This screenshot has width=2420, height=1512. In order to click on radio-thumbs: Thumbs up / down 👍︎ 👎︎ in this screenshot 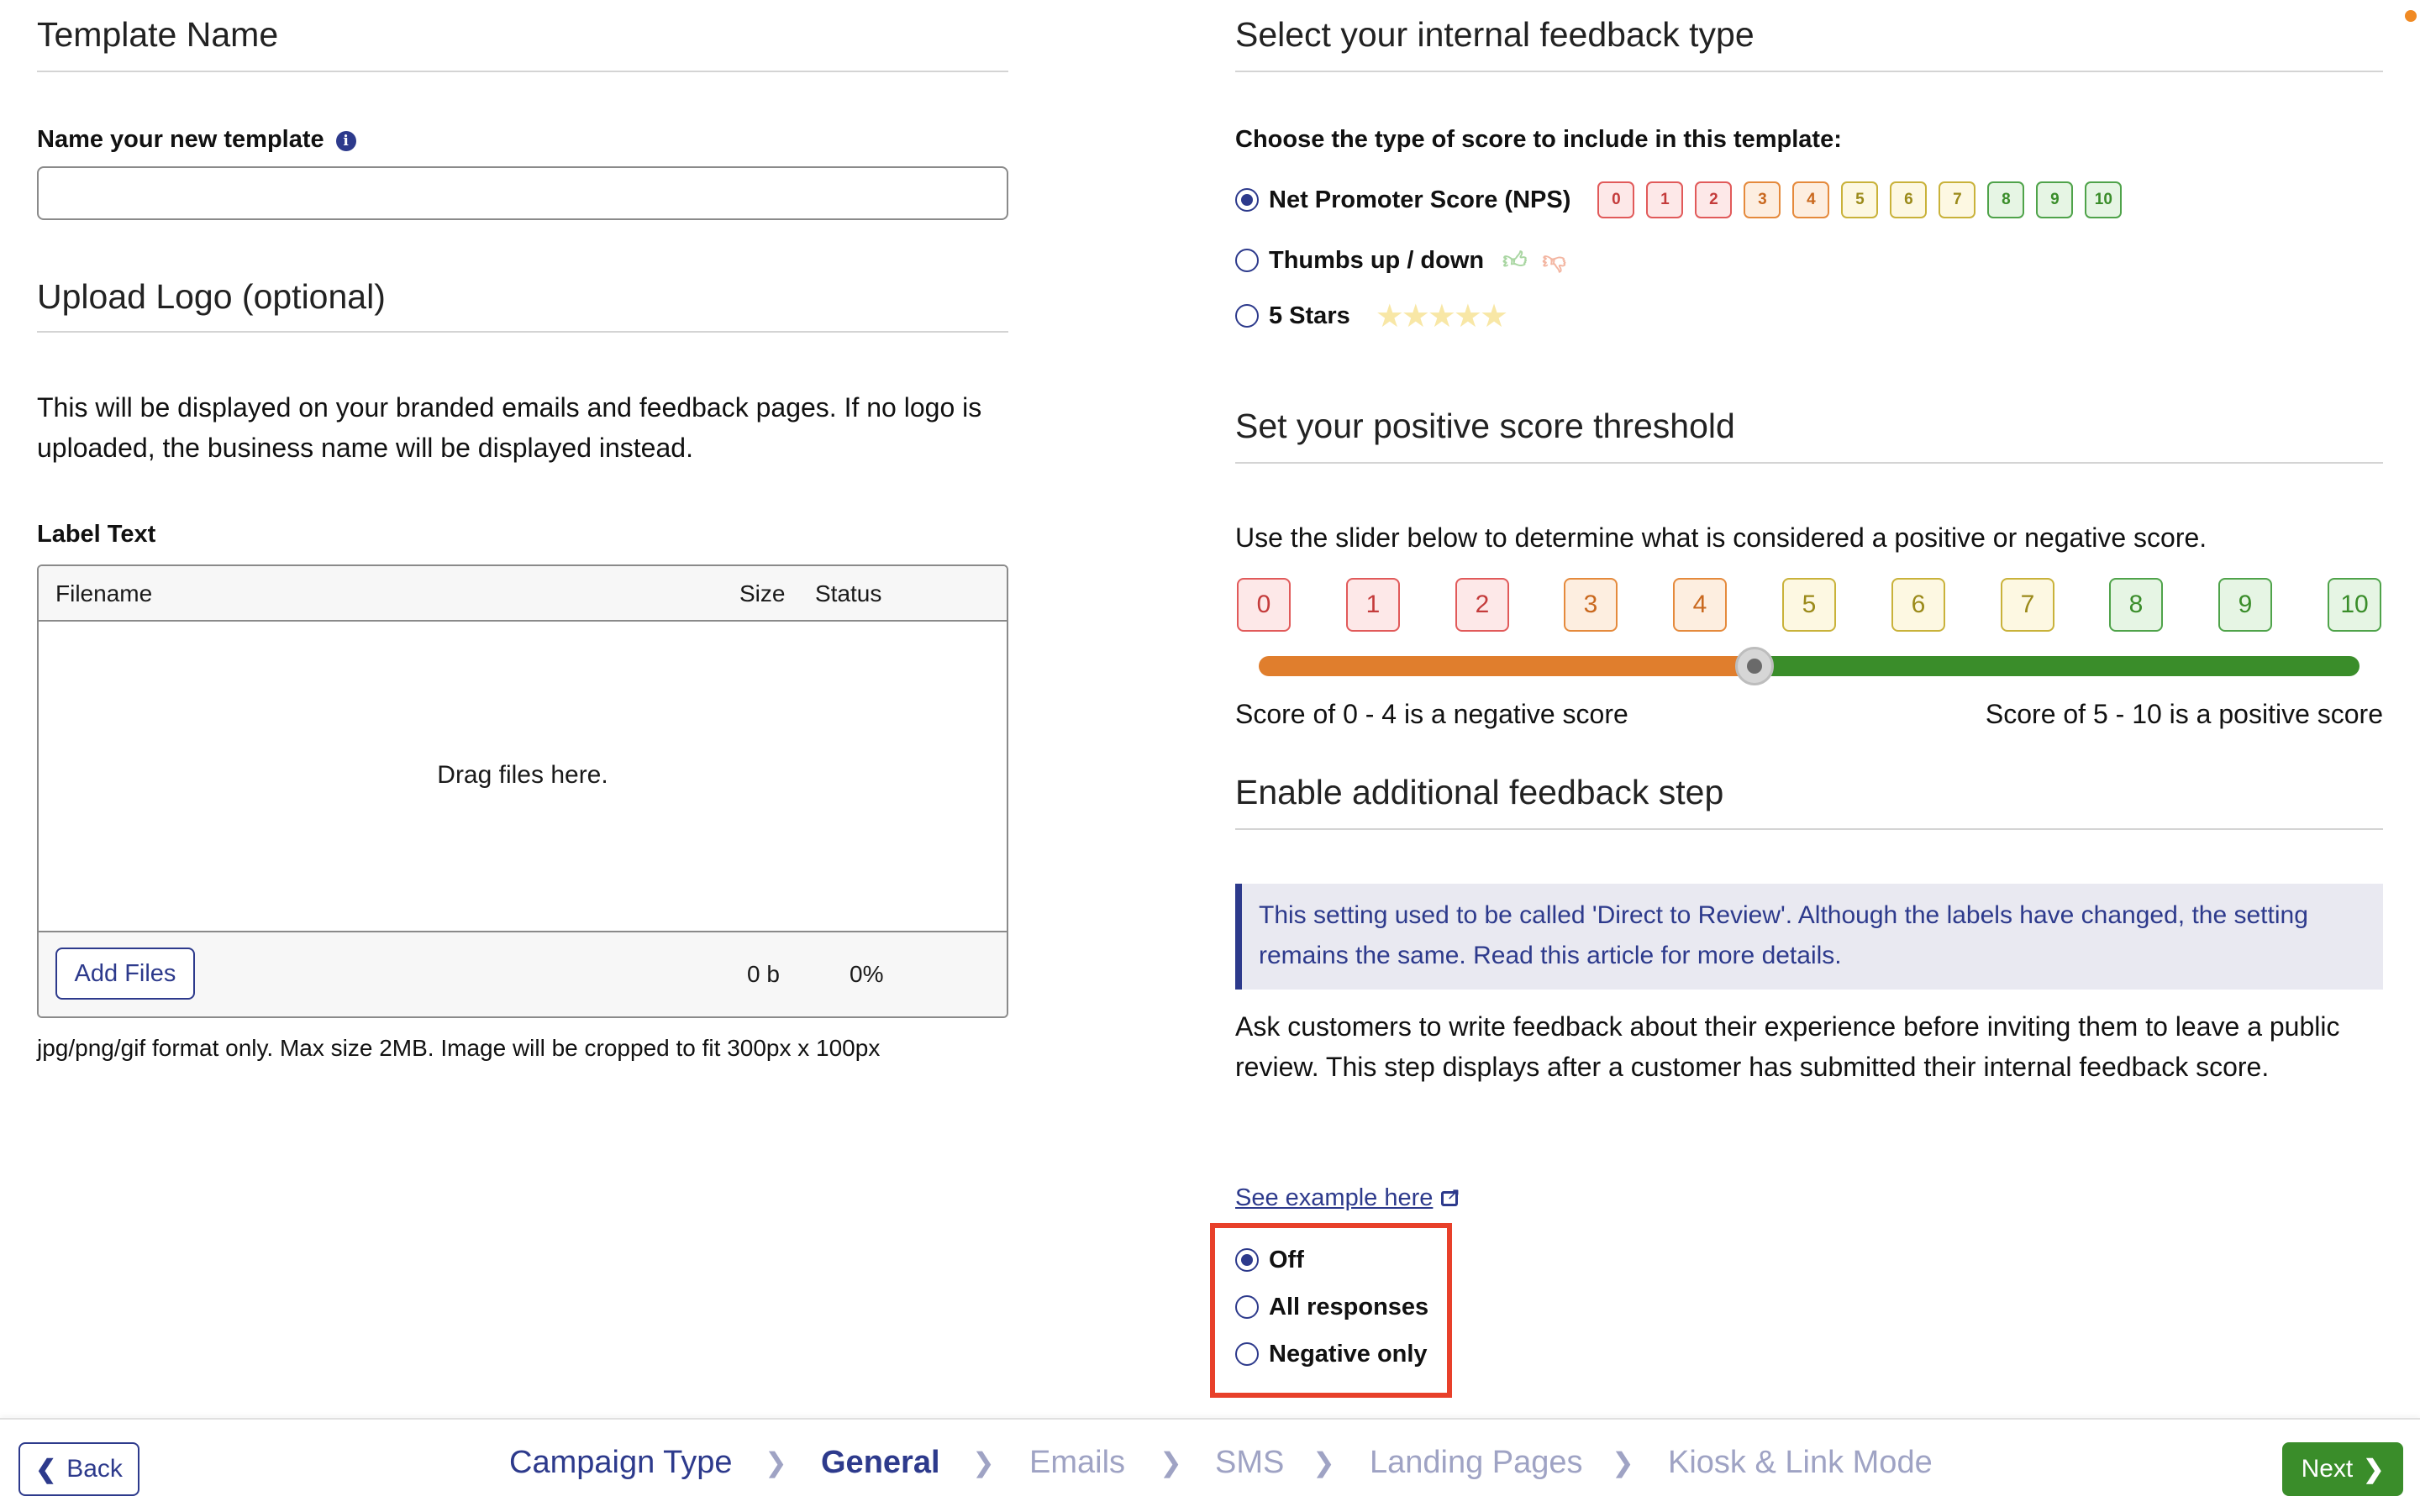, I will do `click(1401, 260)`.